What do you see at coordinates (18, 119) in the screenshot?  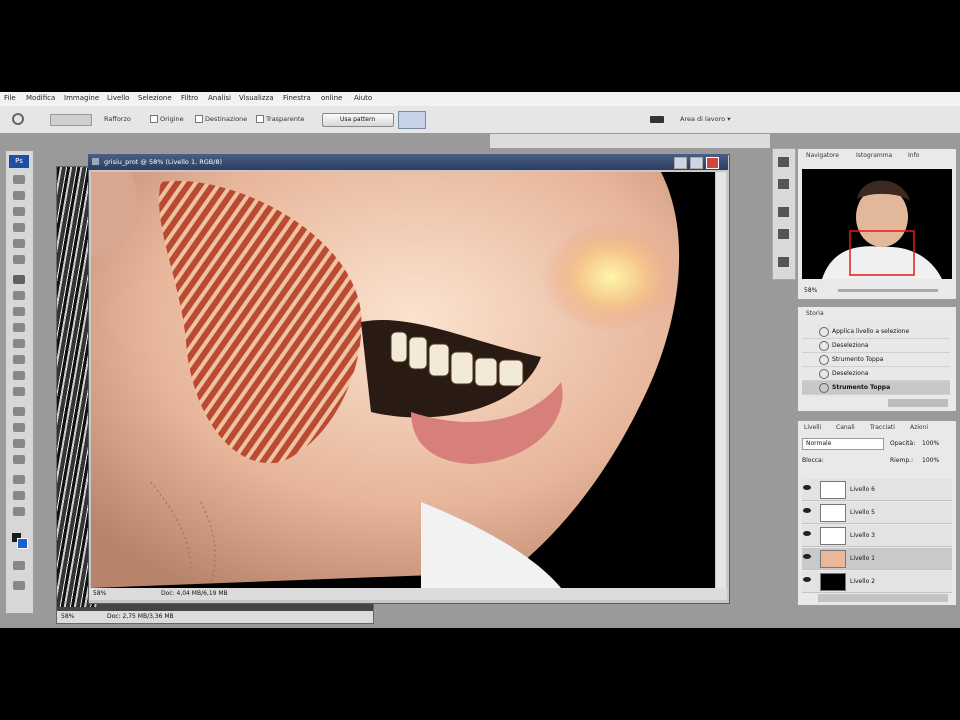 I see `patch-tool-icon` at bounding box center [18, 119].